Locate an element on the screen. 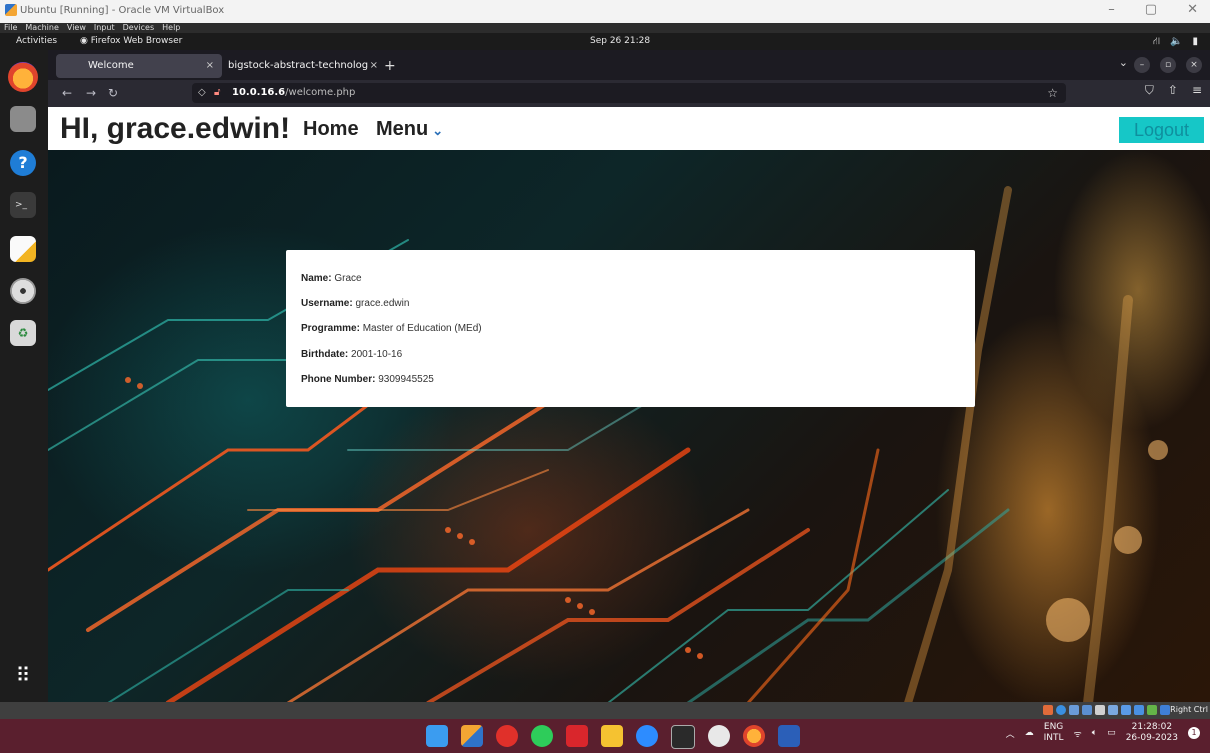 The image size is (1210, 753). taskbar-clock: 21:28:02 26-09-2023 is located at coordinates (1152, 733).